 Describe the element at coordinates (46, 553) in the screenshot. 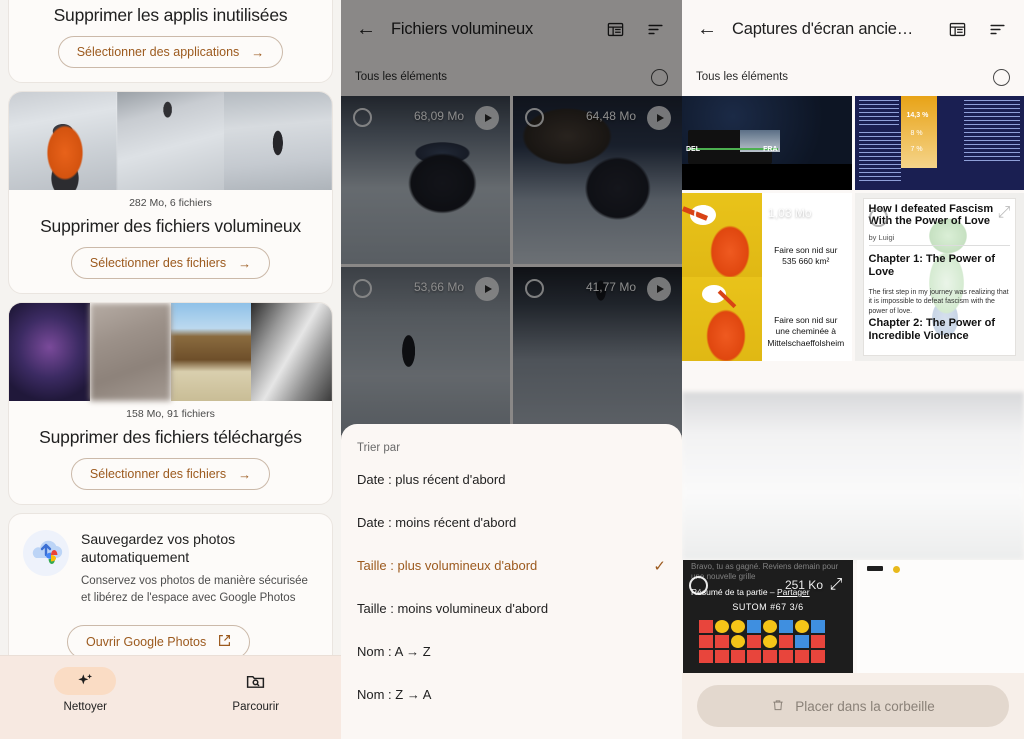

I see `google-photos-cloud-icon` at that location.